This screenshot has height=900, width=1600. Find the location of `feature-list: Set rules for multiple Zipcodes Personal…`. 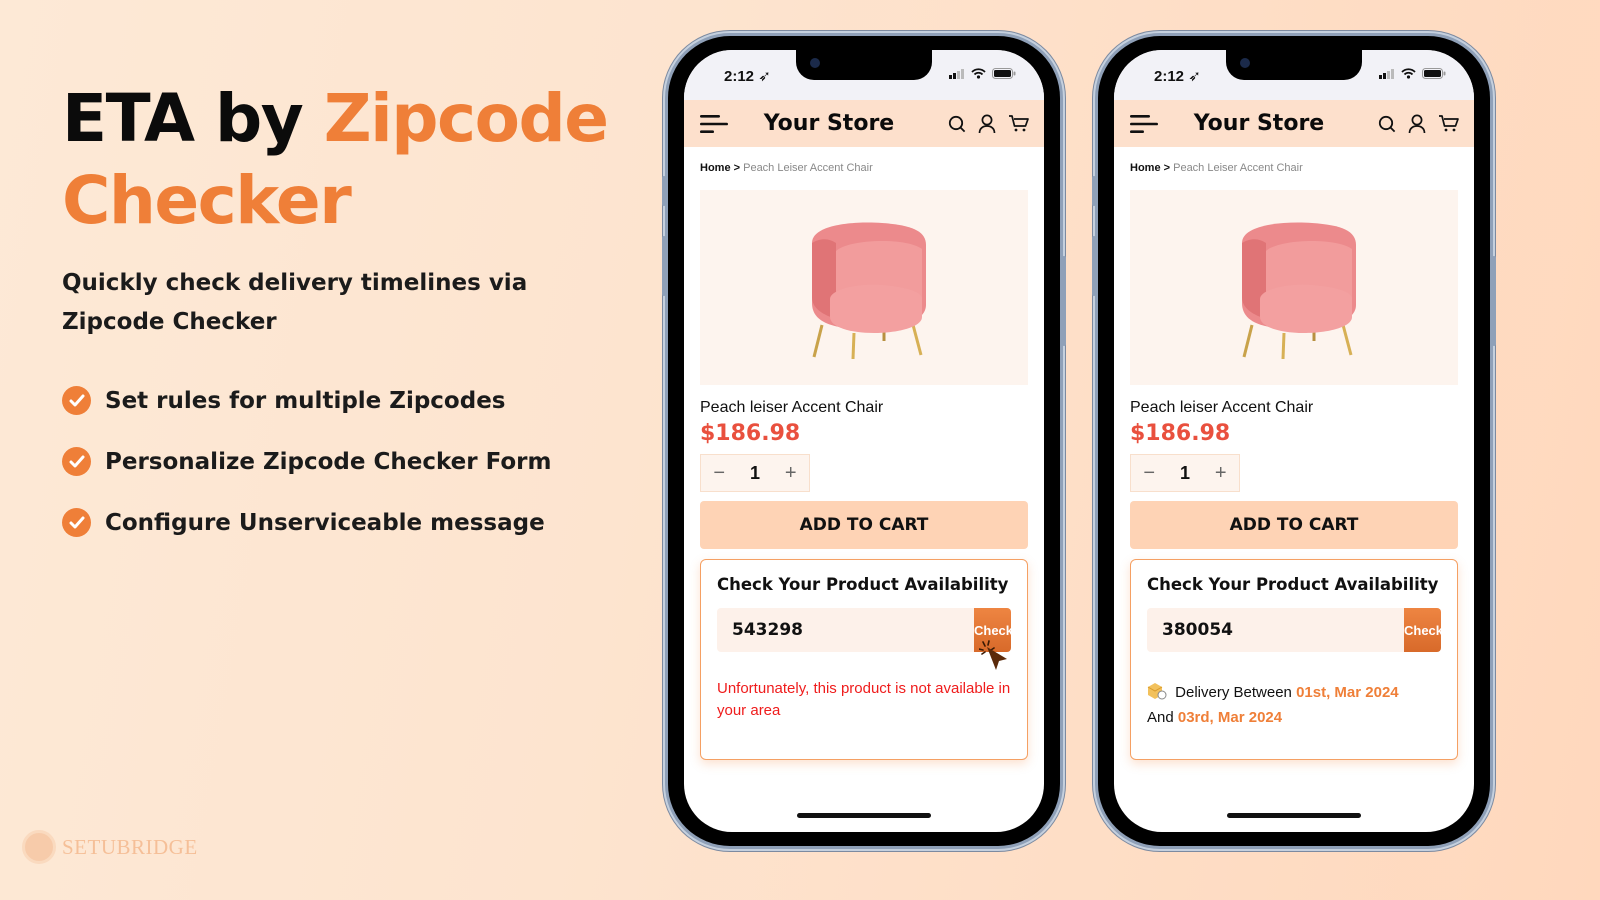

feature-list: Set rules for multiple Zipcodes Personal… is located at coordinates (306, 461).